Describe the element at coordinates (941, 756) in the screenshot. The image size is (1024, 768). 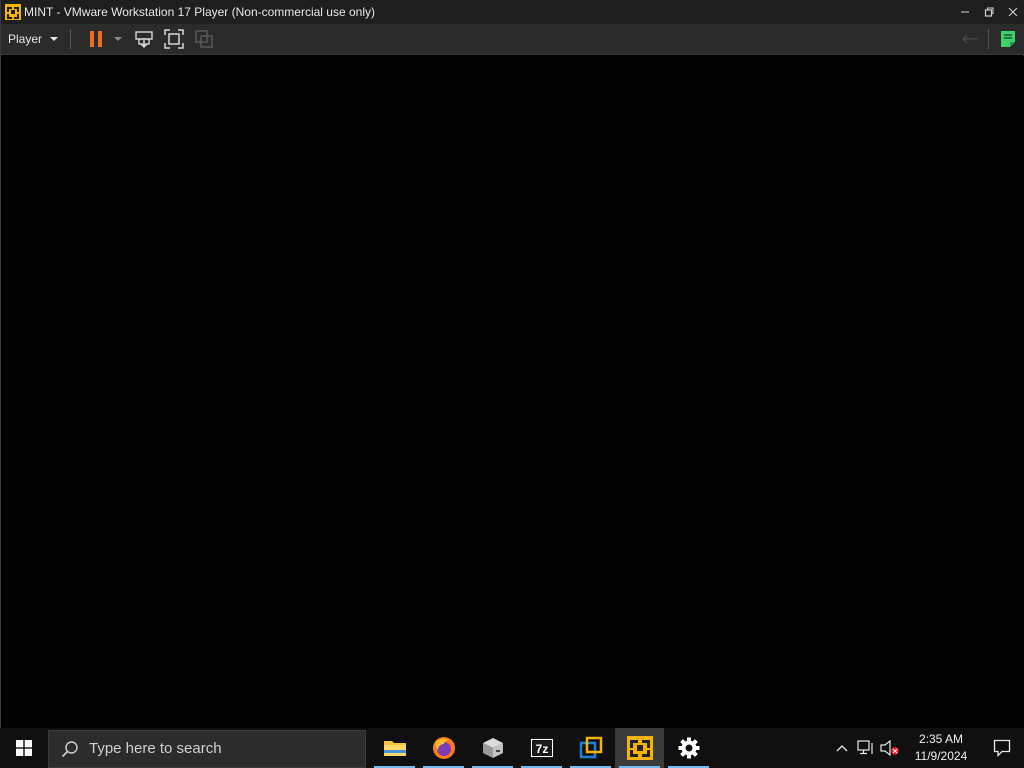
I see `clock-date: 11/9/2024` at that location.